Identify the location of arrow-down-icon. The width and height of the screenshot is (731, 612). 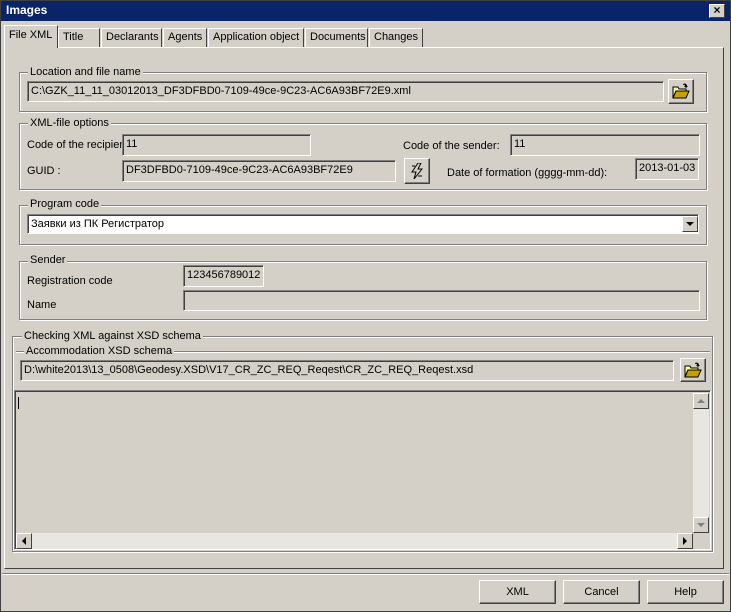
(701, 525).